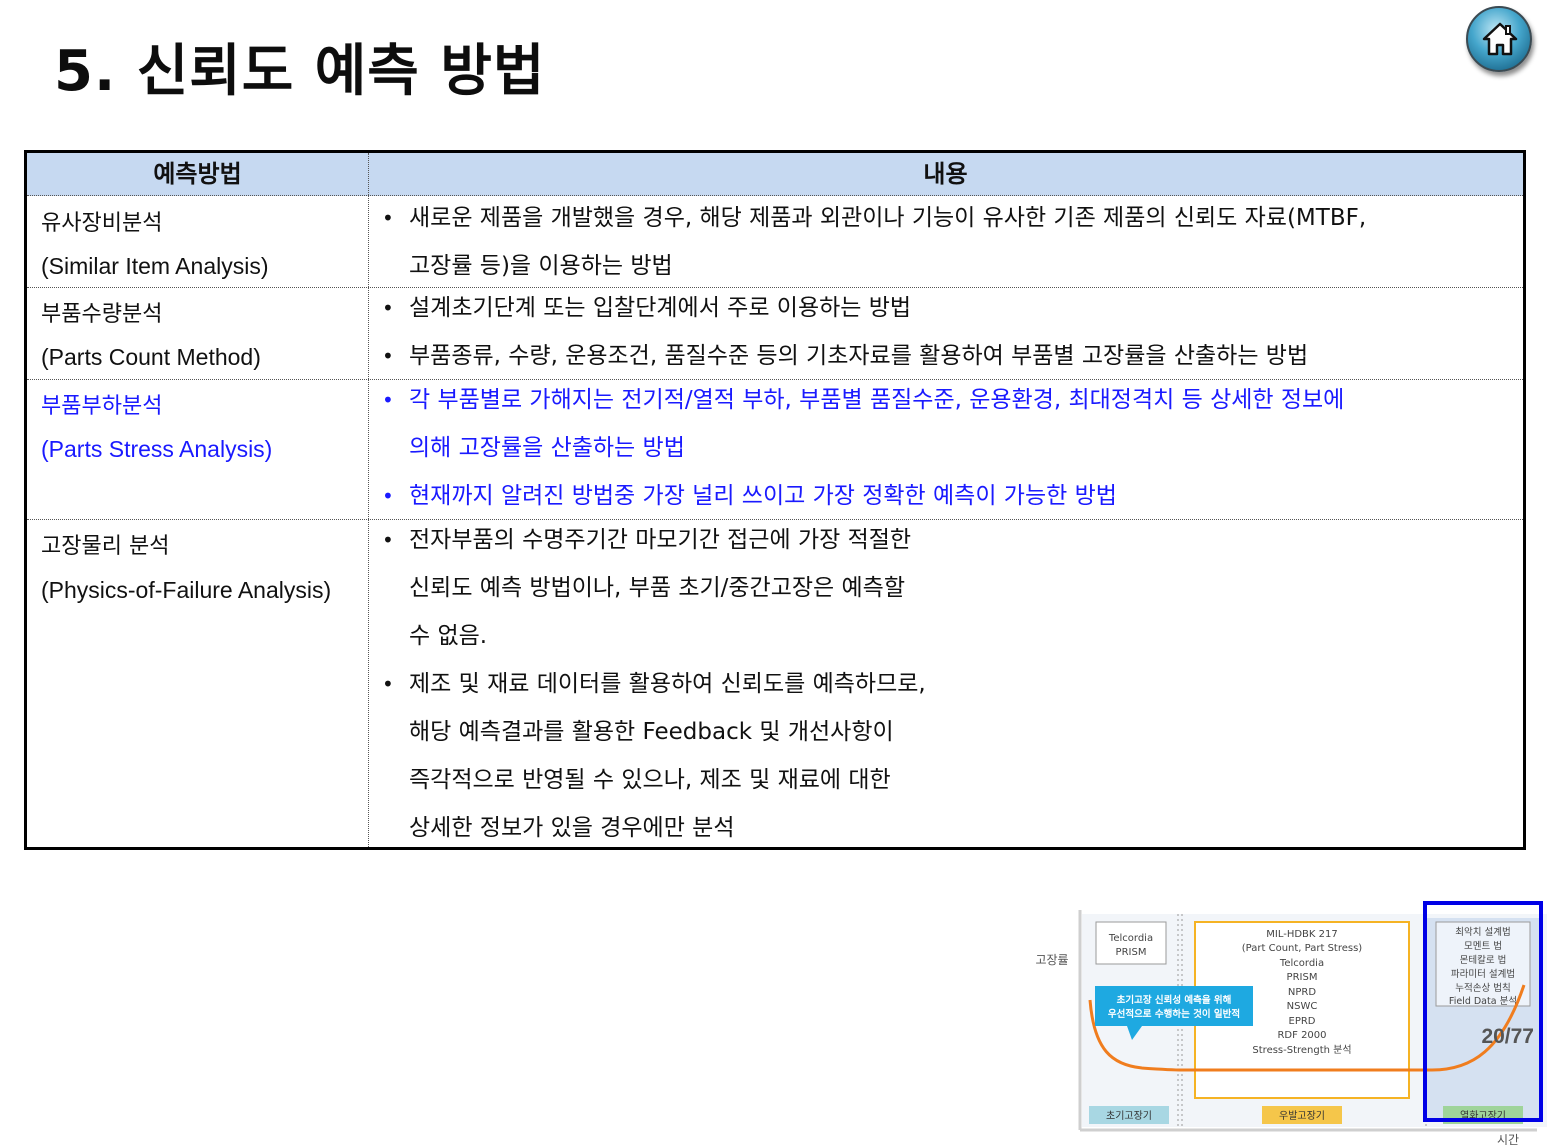 The image size is (1548, 1145). I want to click on svg-text: NSWC, so click(1302, 1006).